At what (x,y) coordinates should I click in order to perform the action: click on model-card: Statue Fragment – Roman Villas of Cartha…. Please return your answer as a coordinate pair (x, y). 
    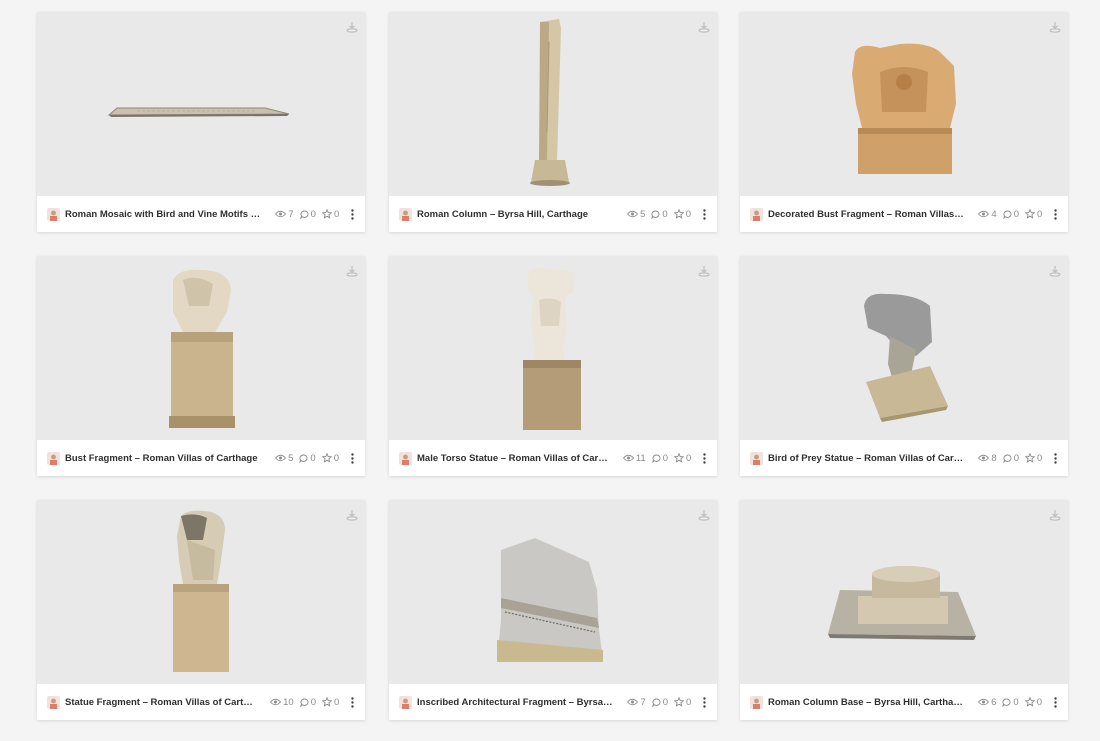
    Looking at the image, I should click on (201, 610).